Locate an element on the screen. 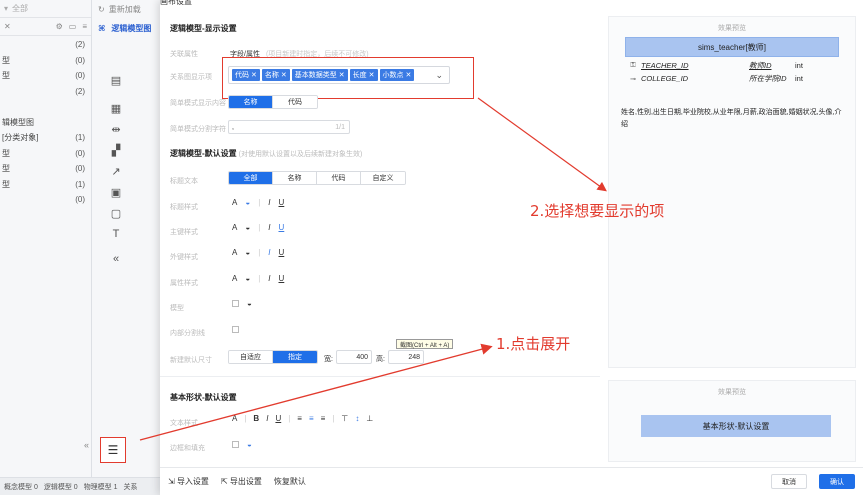 The image size is (863, 495). reset-default-button: 恢复默认 is located at coordinates (290, 481).